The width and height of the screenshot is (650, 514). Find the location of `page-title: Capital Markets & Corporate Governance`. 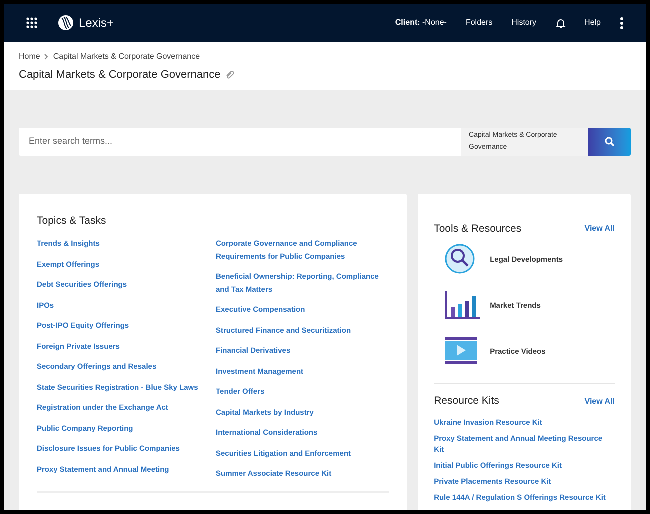

page-title: Capital Markets & Corporate Governance is located at coordinates (120, 75).